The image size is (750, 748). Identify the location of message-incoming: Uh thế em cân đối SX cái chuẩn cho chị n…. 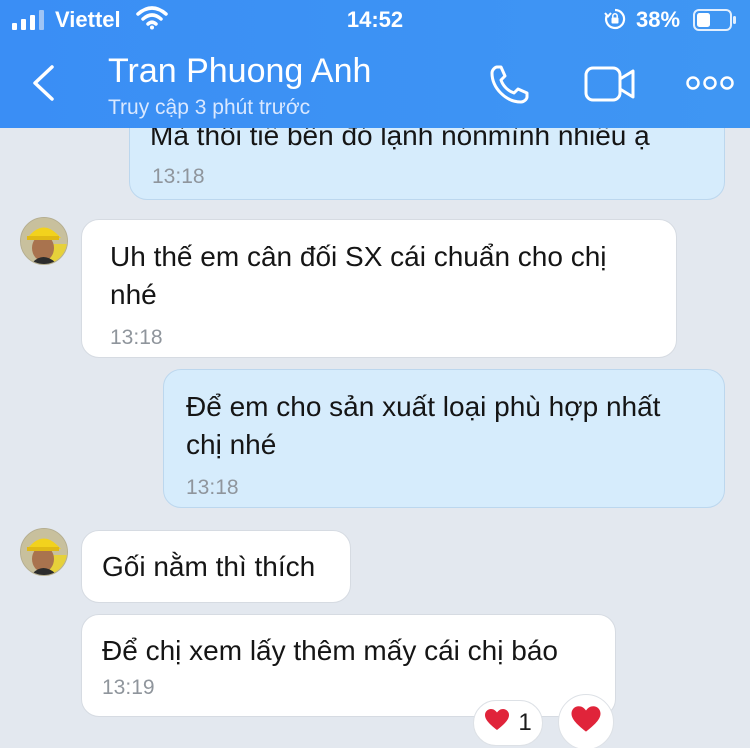
(379, 288).